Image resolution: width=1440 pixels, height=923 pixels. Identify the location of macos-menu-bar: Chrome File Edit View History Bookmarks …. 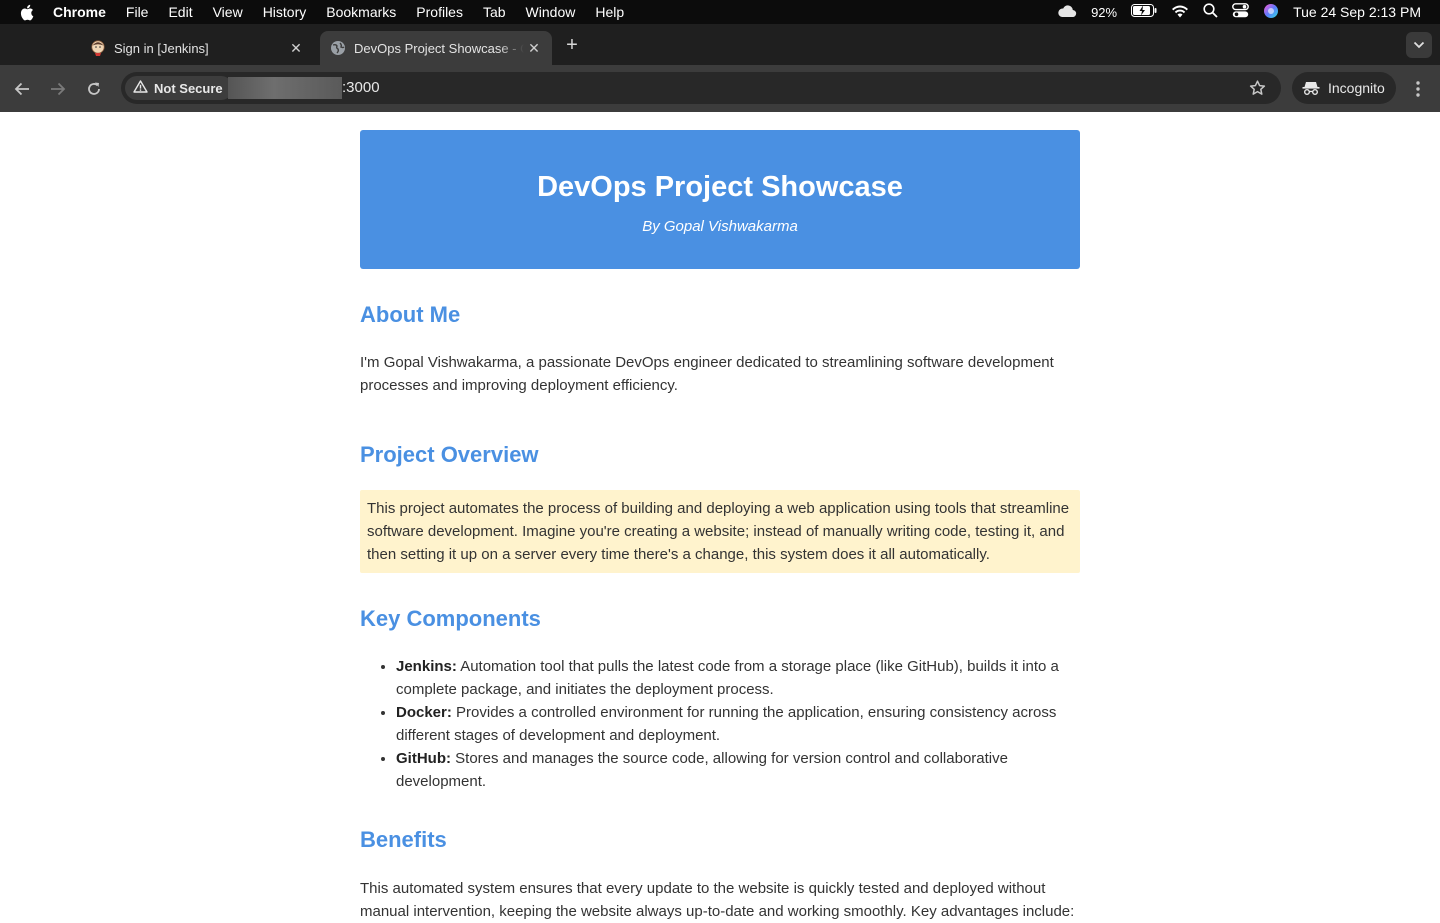
(720, 12).